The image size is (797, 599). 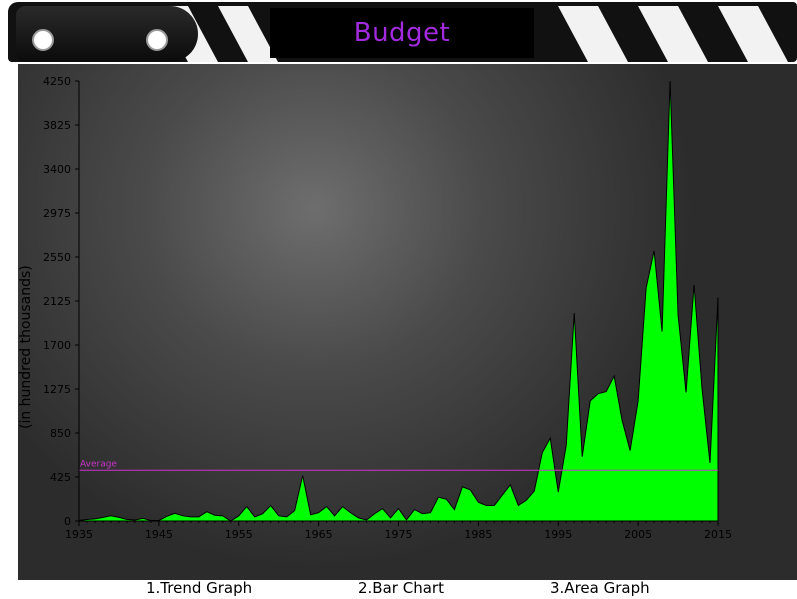 What do you see at coordinates (67, 521) in the screenshot?
I see `y-tick-label: 0` at bounding box center [67, 521].